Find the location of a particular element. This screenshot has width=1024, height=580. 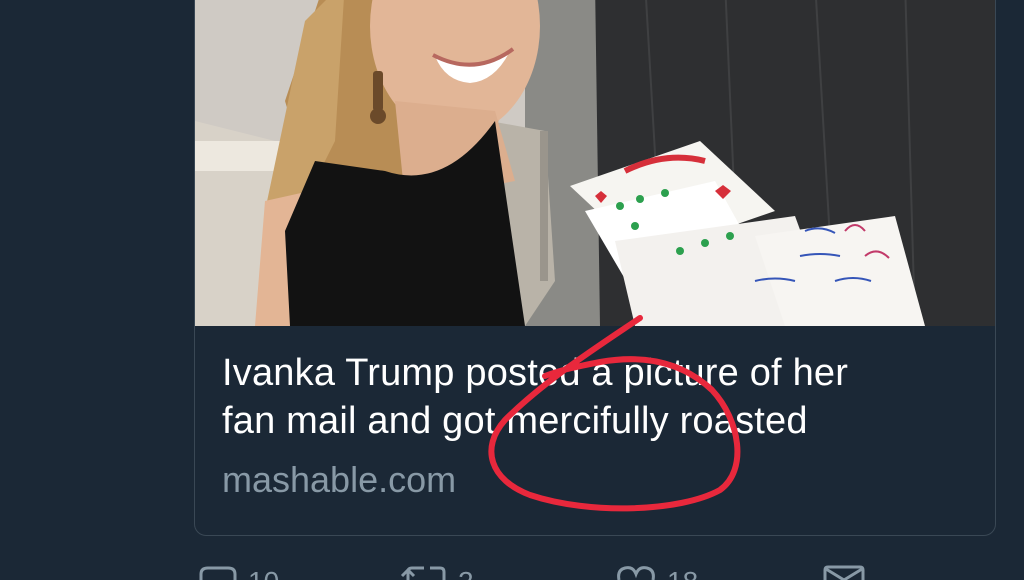

like-count: 18 is located at coordinates (682, 574).